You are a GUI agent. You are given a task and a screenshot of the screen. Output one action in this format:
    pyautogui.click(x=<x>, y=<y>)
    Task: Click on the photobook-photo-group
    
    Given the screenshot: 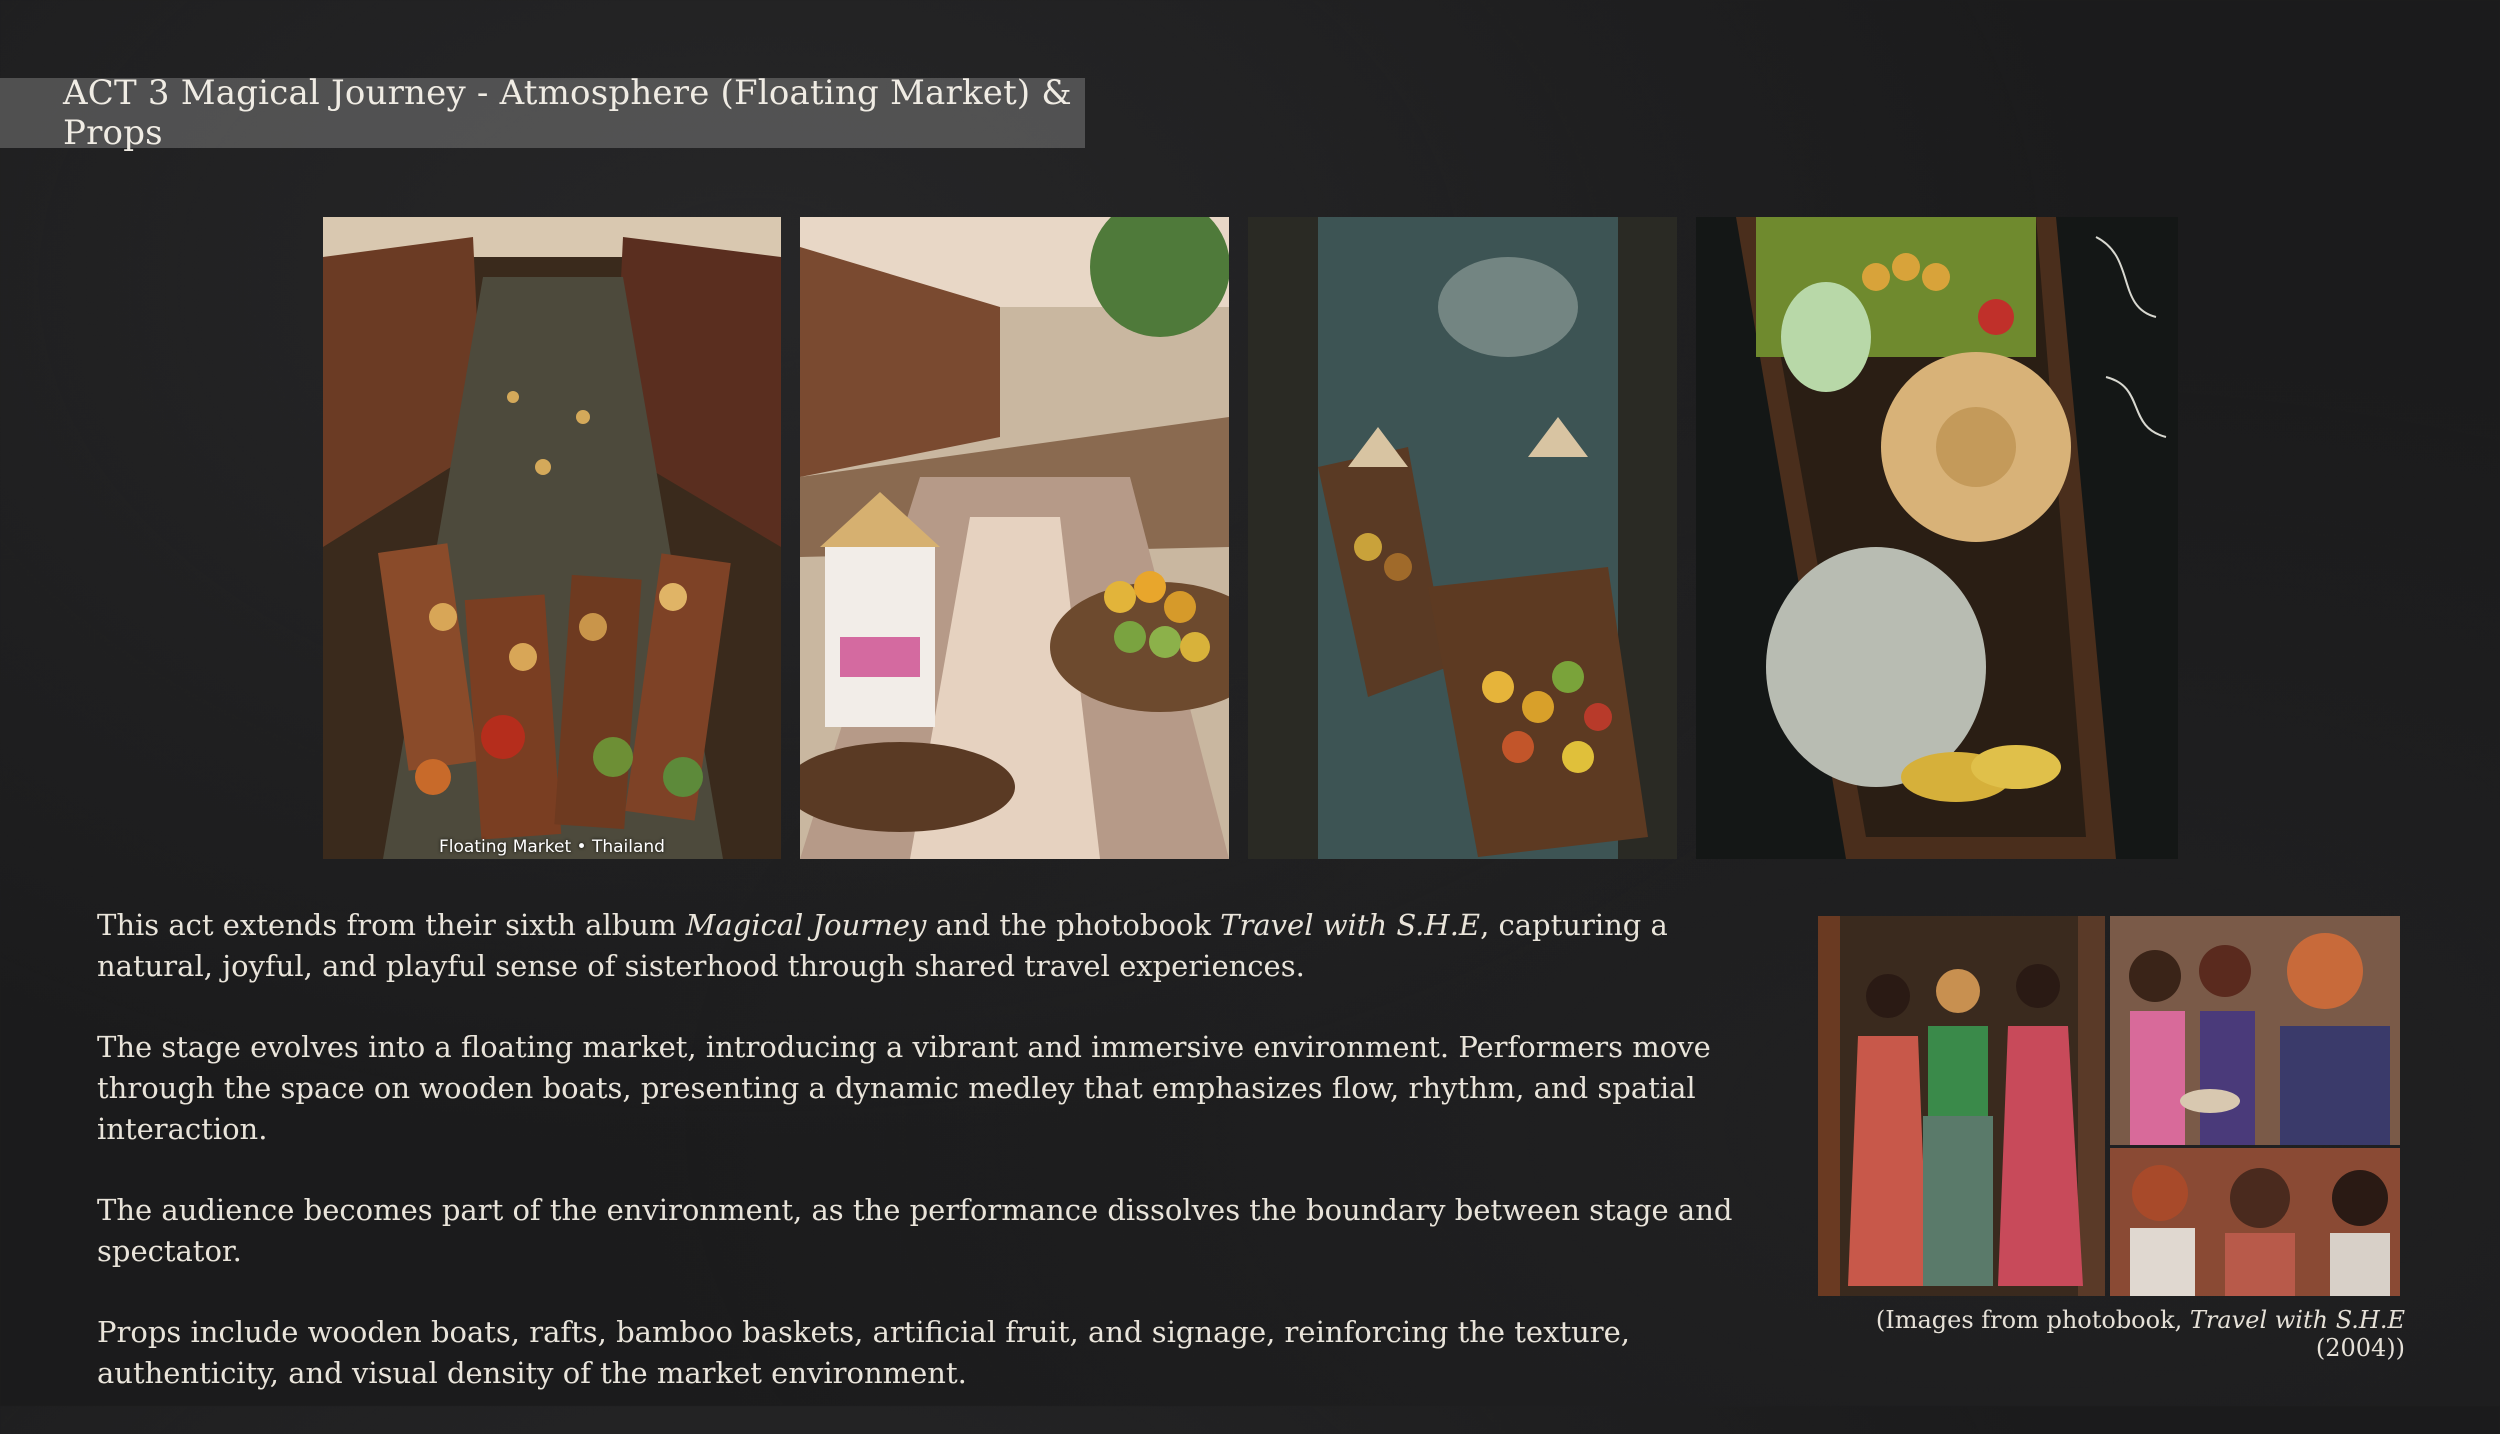 What is the action you would take?
    pyautogui.click(x=1961, y=1106)
    